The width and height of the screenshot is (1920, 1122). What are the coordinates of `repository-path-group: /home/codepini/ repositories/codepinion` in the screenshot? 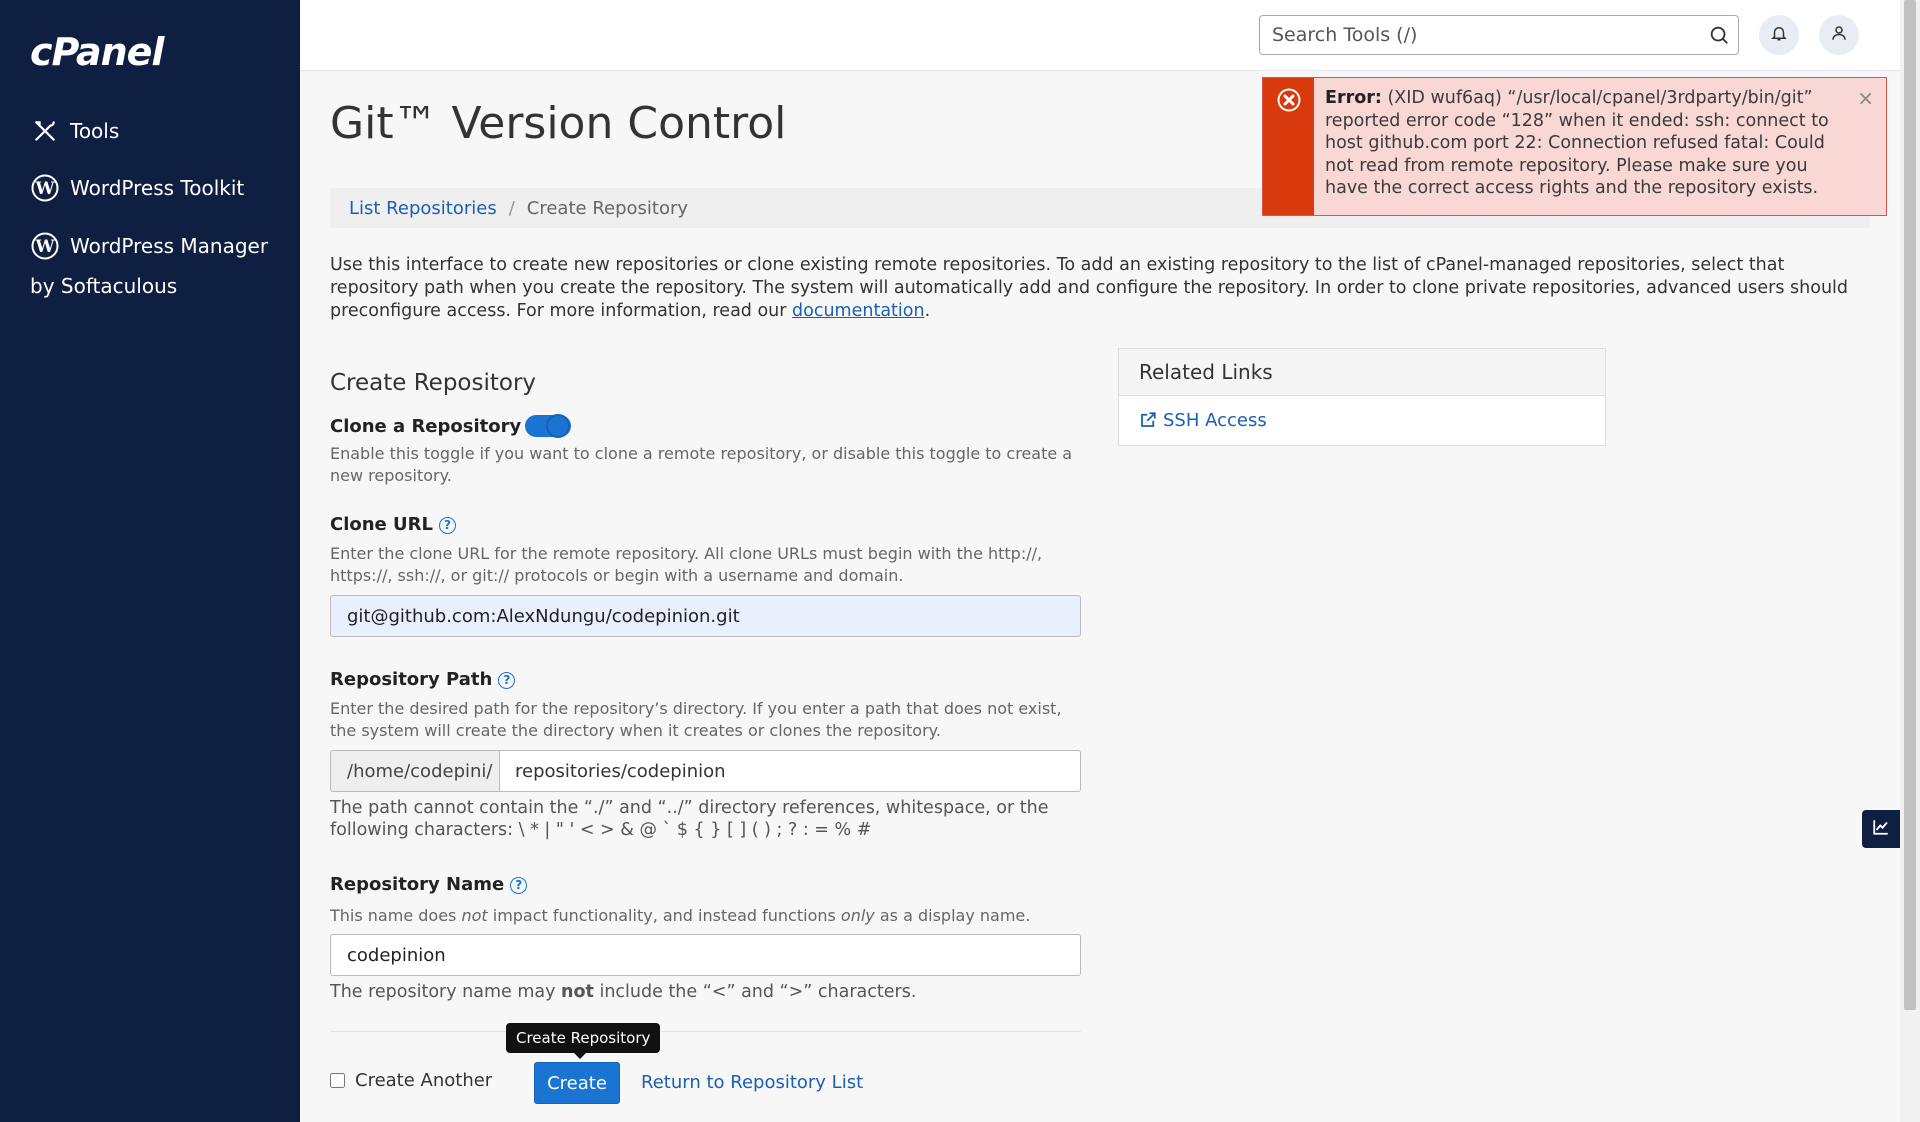 It's located at (705, 771).